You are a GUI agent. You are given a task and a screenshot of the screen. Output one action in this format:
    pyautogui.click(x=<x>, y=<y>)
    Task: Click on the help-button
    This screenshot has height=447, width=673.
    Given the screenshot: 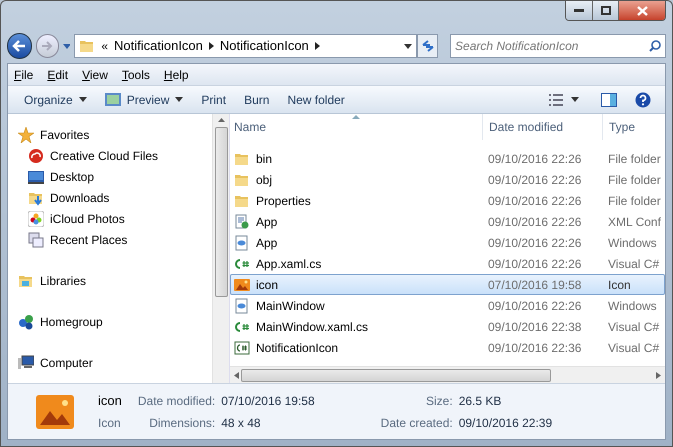 What is the action you would take?
    pyautogui.click(x=643, y=100)
    